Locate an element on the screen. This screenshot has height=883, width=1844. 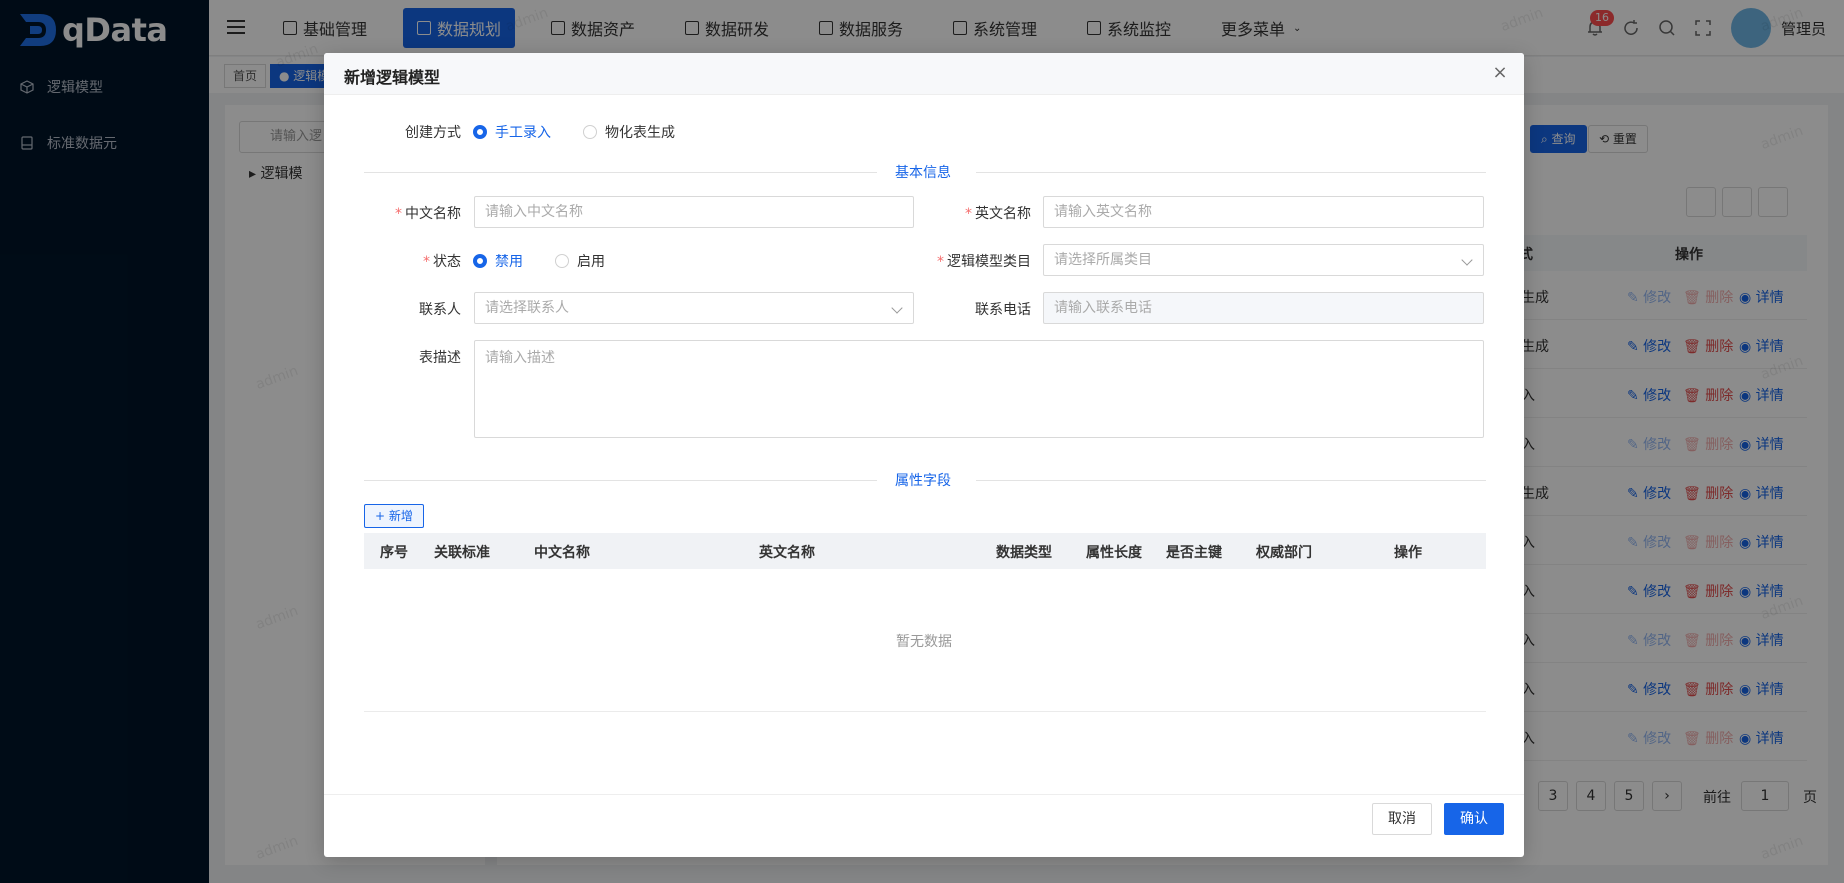
label-text: 逻辑模型类目 is located at coordinates (989, 262).